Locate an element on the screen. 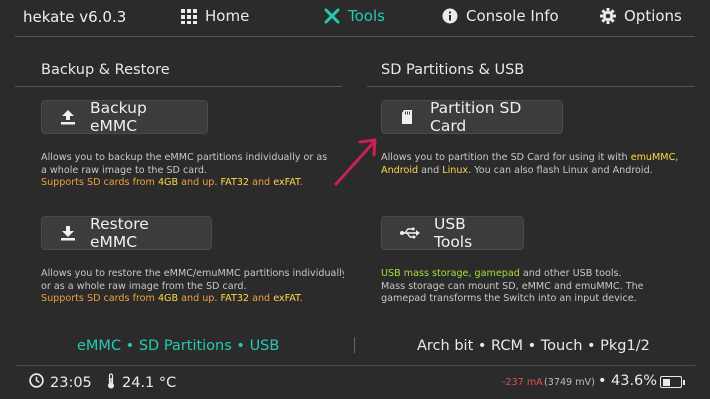  header-divider is located at coordinates (355, 36).